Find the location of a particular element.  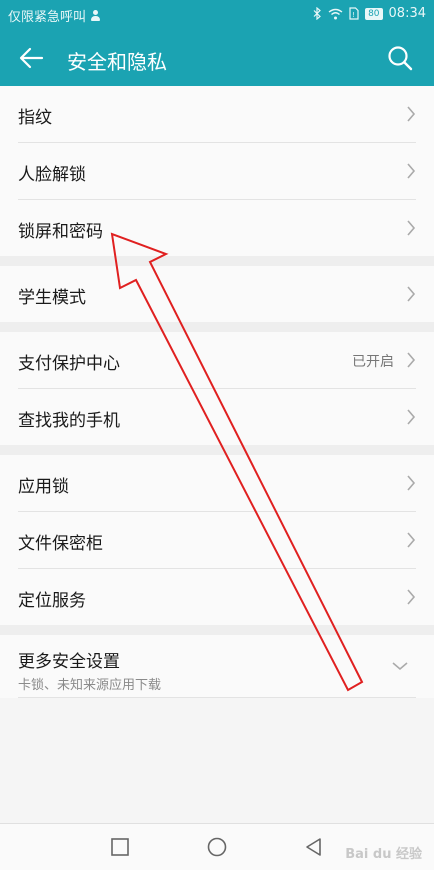

item-label: 文件保密柜 is located at coordinates (60, 544).